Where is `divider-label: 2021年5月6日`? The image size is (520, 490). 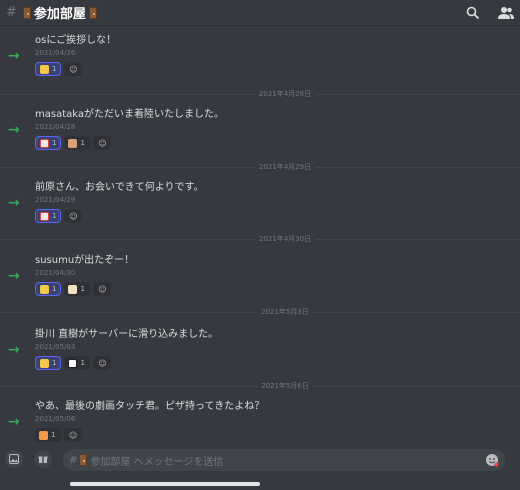 divider-label: 2021年5月6日 is located at coordinates (285, 386).